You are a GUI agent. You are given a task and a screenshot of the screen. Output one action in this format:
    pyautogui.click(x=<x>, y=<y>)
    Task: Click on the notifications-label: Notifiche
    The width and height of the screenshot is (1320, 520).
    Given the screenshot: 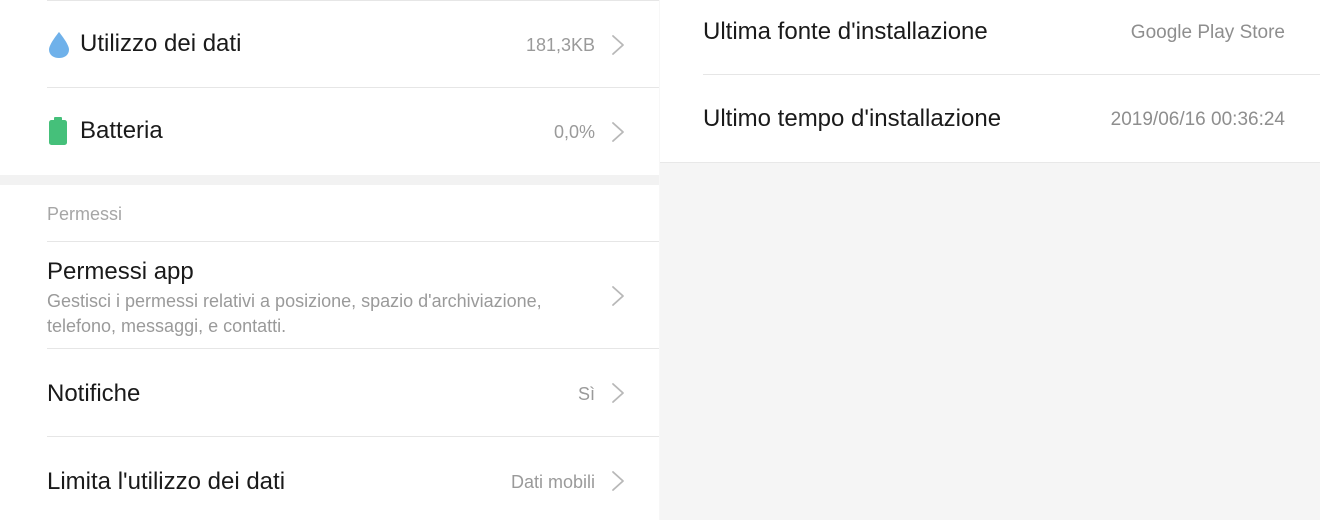 What is the action you would take?
    pyautogui.click(x=94, y=393)
    